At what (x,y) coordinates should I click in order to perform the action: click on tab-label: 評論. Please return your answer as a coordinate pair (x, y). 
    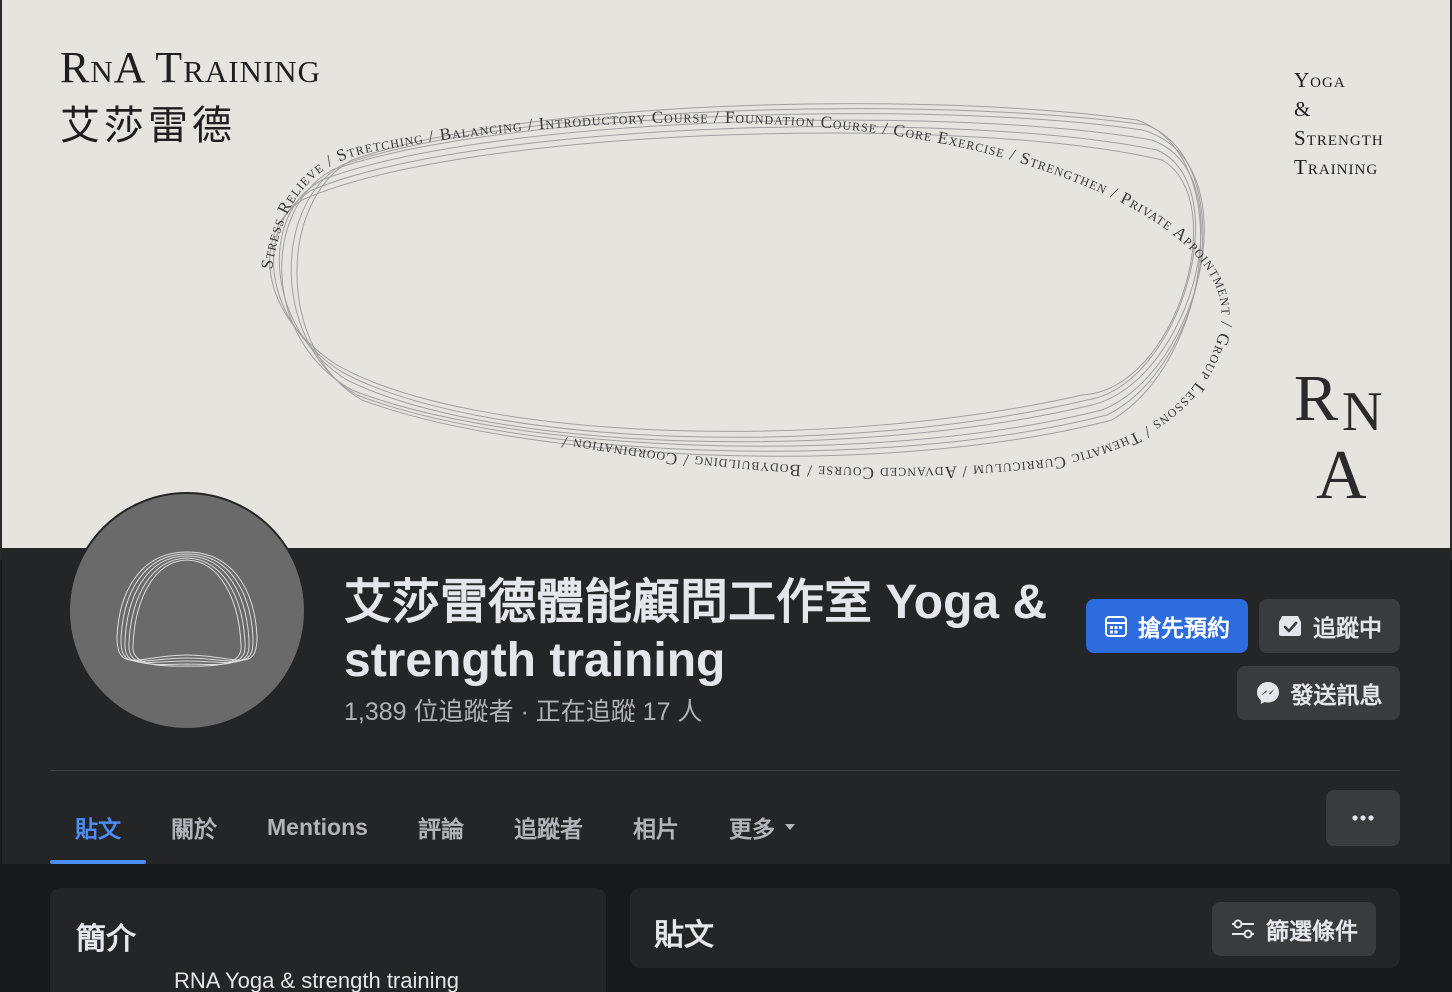
    Looking at the image, I should click on (440, 829).